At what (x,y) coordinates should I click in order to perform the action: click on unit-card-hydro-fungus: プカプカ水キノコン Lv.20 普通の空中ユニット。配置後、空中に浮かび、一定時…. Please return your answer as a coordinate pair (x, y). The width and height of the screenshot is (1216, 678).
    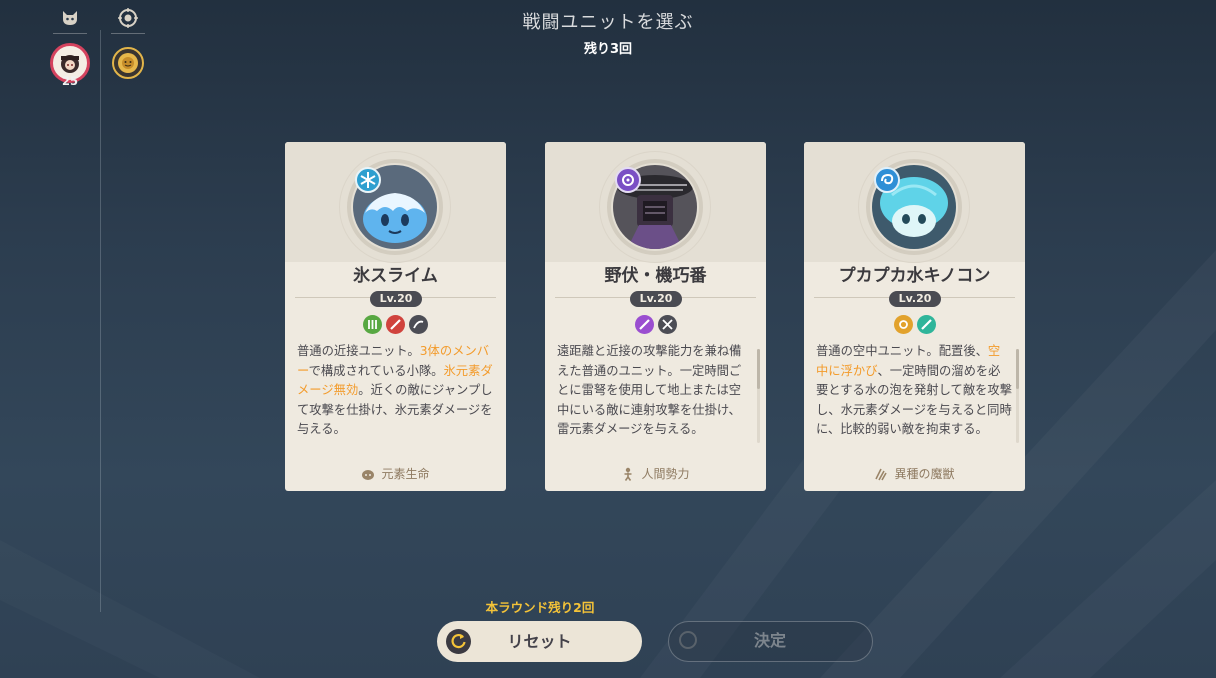
    Looking at the image, I should click on (914, 316).